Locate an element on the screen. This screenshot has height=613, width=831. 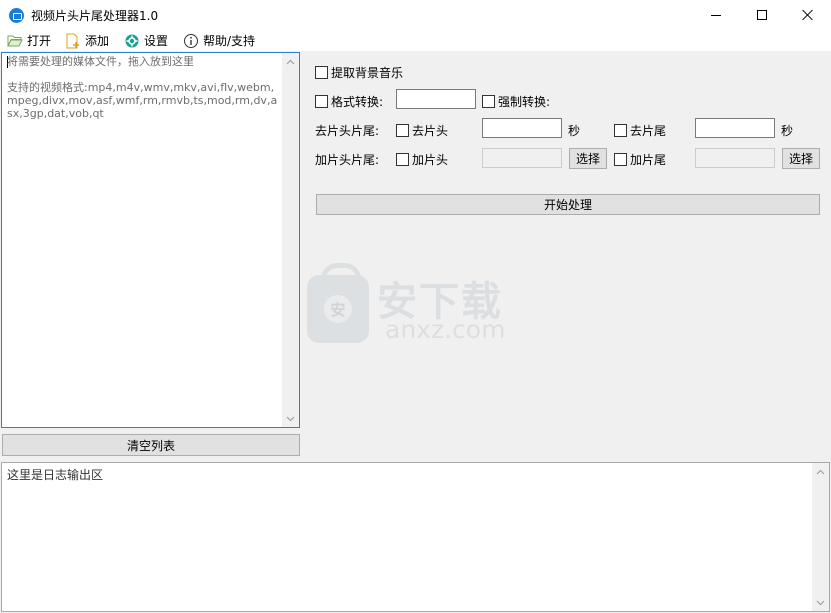
remove-row-label: 去片头片尾: is located at coordinates (347, 131).